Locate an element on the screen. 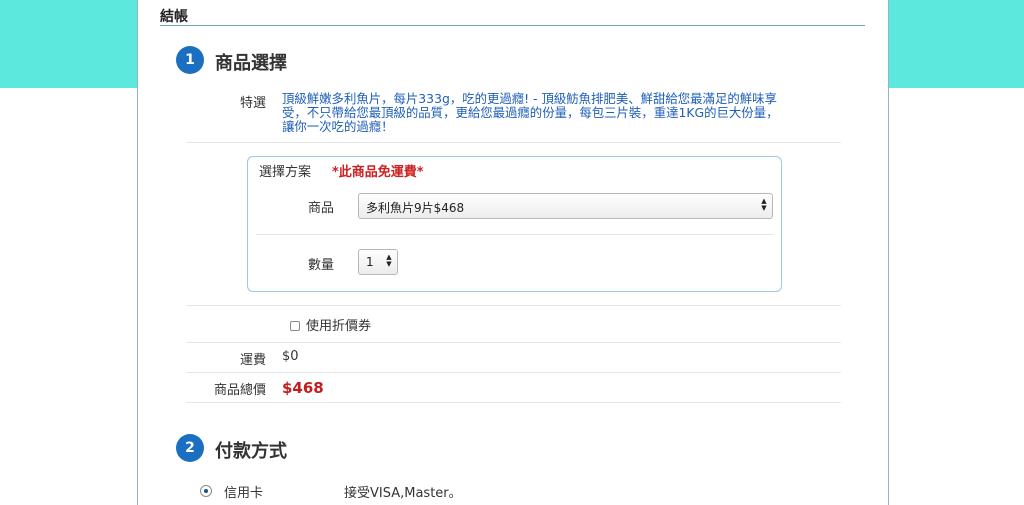 The image size is (1024, 505). quantity-select: 1 ▲ ▼ is located at coordinates (378, 262).